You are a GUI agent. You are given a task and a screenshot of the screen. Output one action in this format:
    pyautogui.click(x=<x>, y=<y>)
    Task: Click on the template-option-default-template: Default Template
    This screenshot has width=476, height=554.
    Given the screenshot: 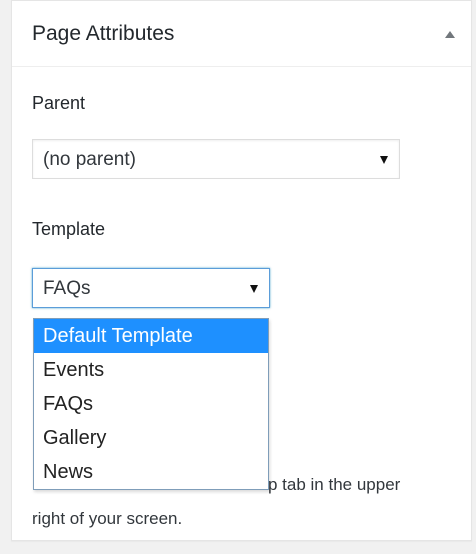 What is the action you would take?
    pyautogui.click(x=151, y=336)
    